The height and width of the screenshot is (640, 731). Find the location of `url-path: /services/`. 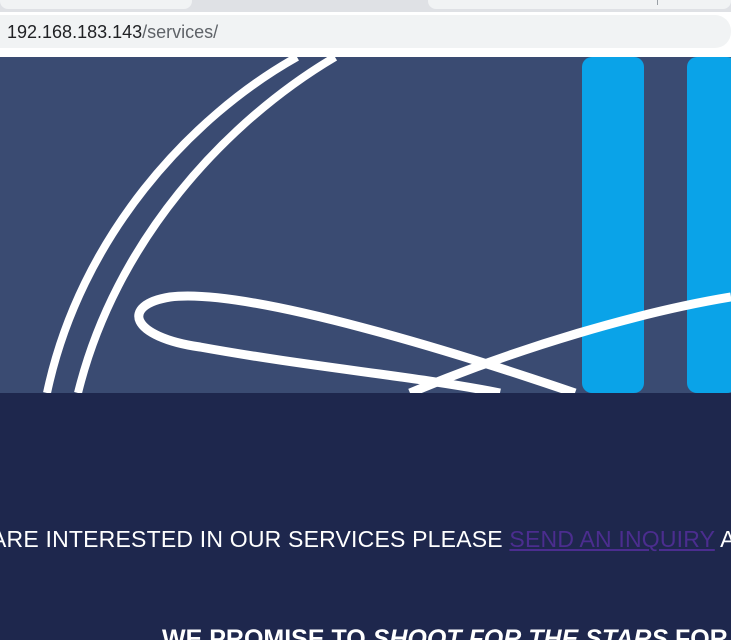

url-path: /services/ is located at coordinates (180, 32).